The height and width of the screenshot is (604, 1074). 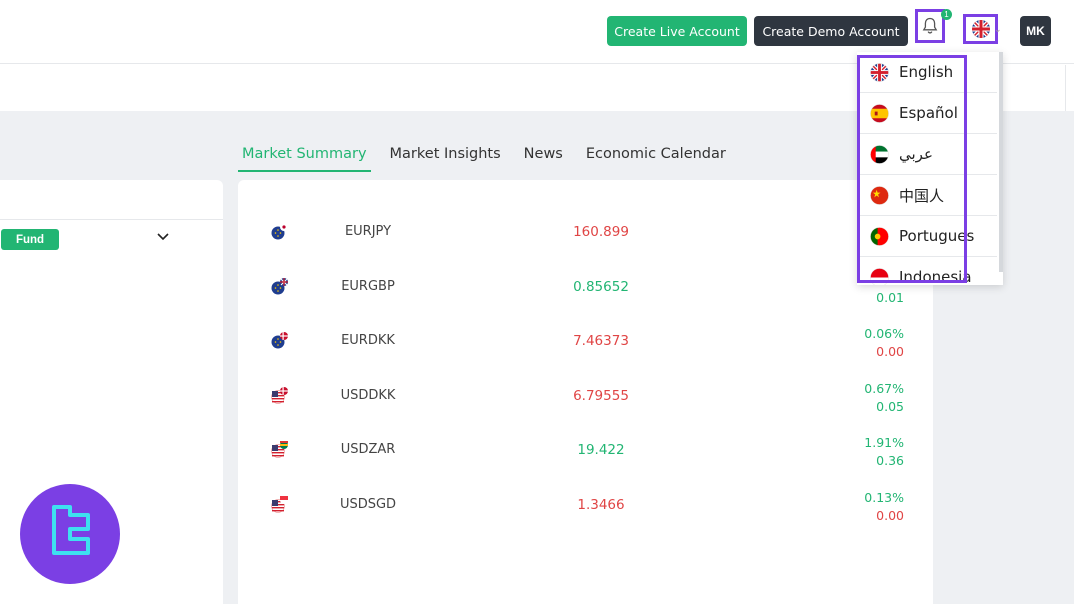 What do you see at coordinates (879, 195) in the screenshot?
I see `china-flag-icon` at bounding box center [879, 195].